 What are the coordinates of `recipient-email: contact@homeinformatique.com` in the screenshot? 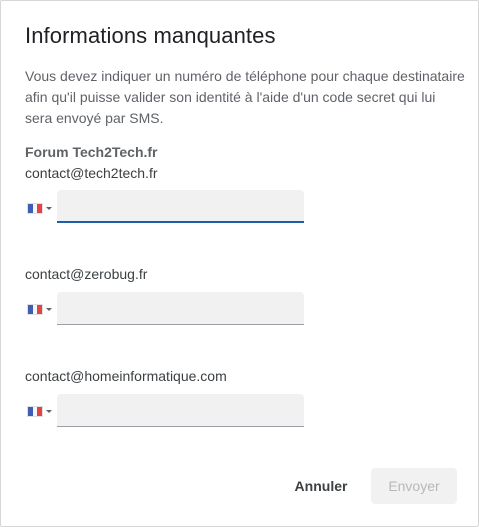 It's located at (126, 376).